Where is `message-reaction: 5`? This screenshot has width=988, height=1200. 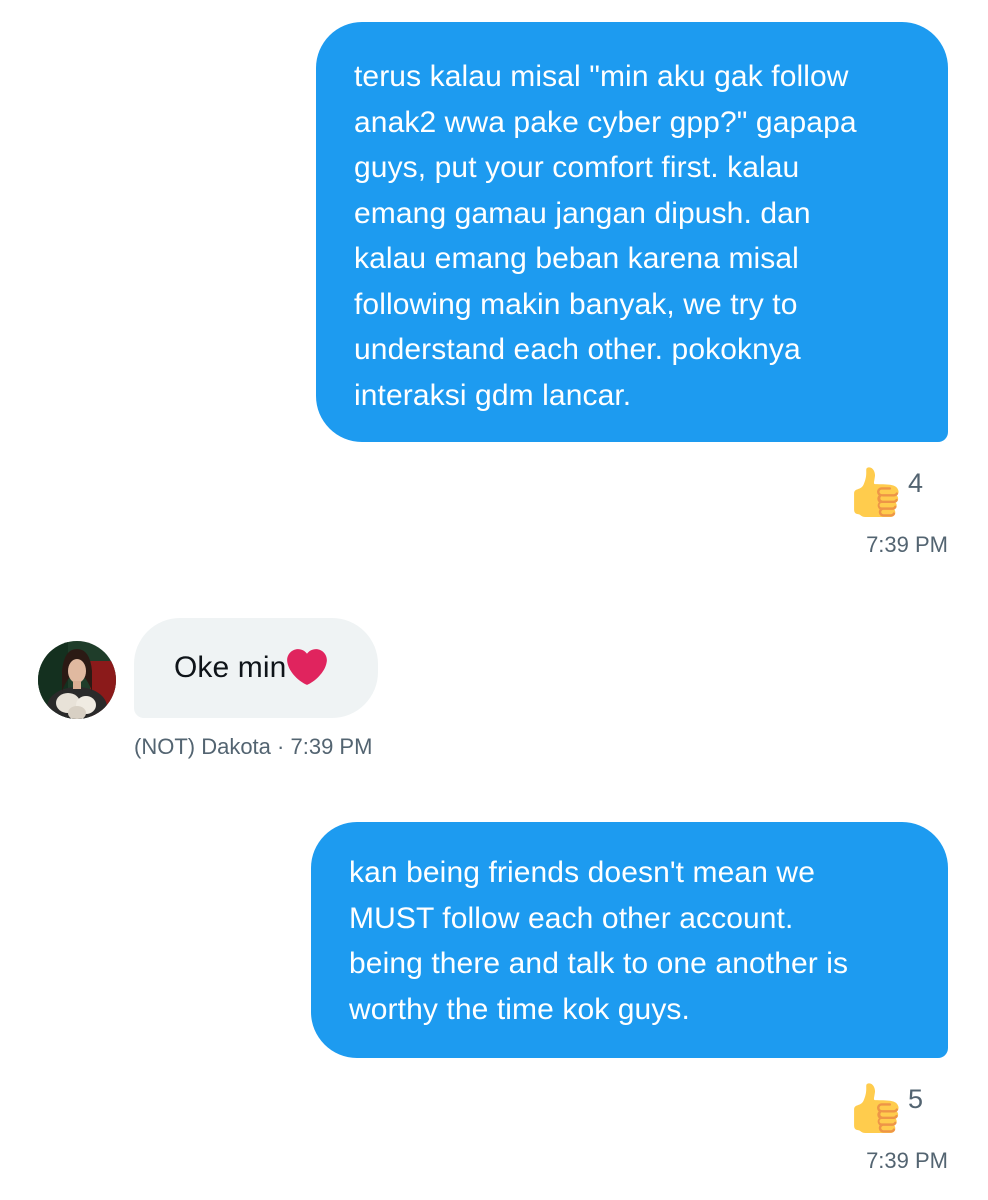 message-reaction: 5 is located at coordinates (886, 1108).